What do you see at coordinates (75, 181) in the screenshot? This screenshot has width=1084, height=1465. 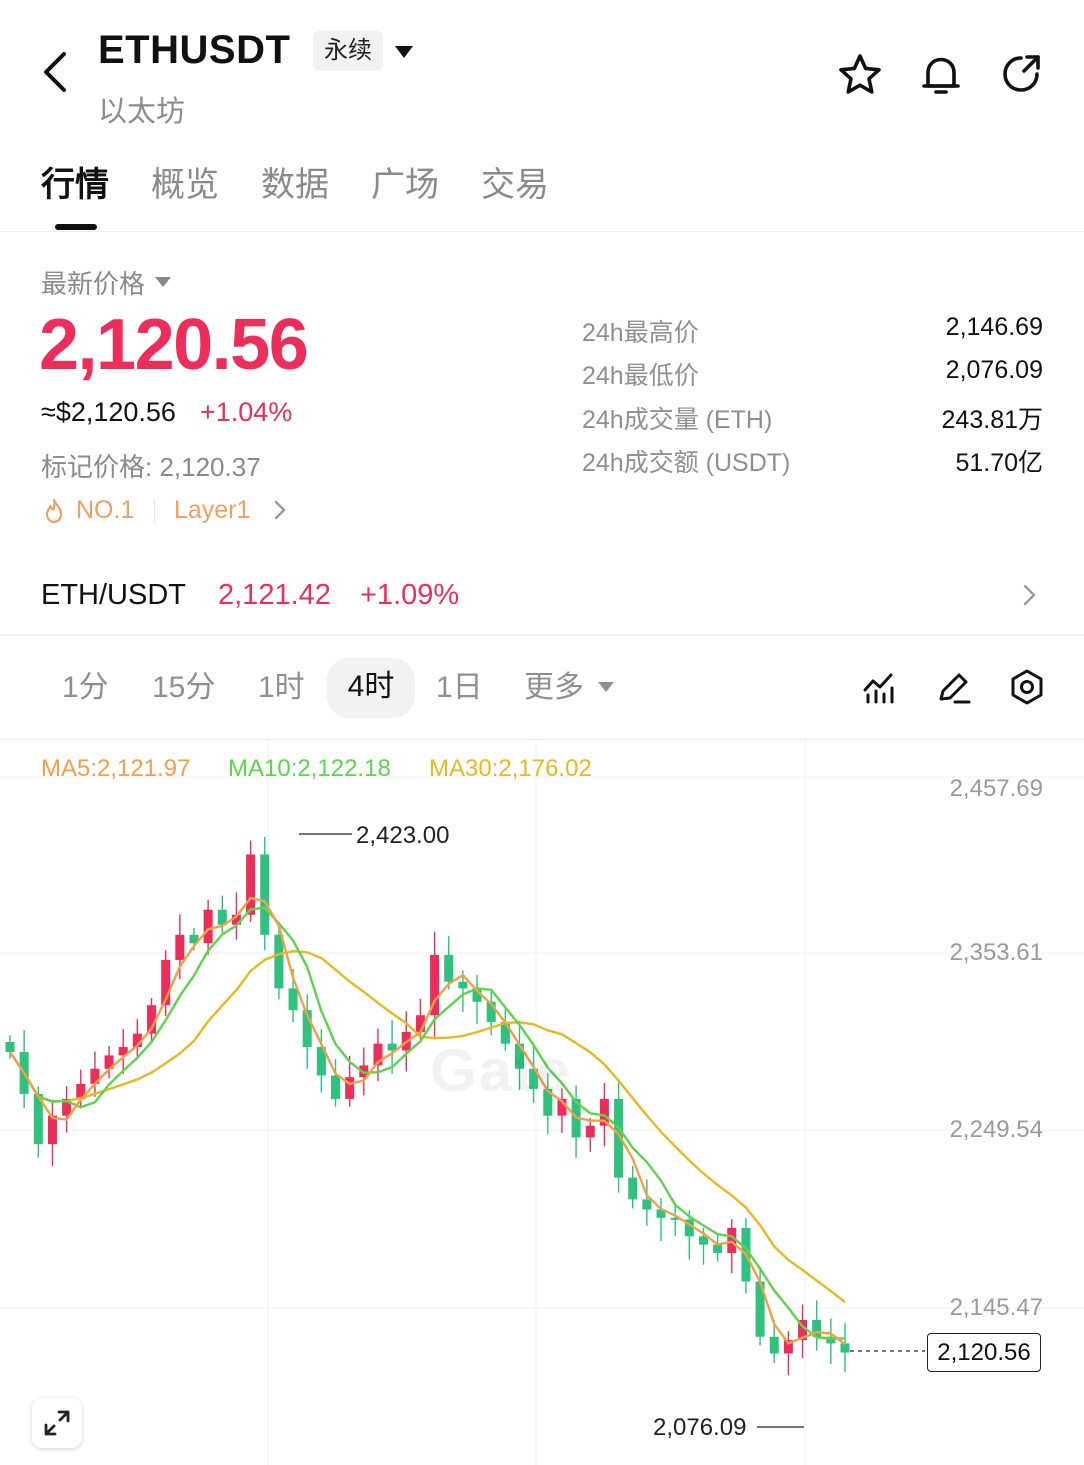 I see `tab-market: 行情` at bounding box center [75, 181].